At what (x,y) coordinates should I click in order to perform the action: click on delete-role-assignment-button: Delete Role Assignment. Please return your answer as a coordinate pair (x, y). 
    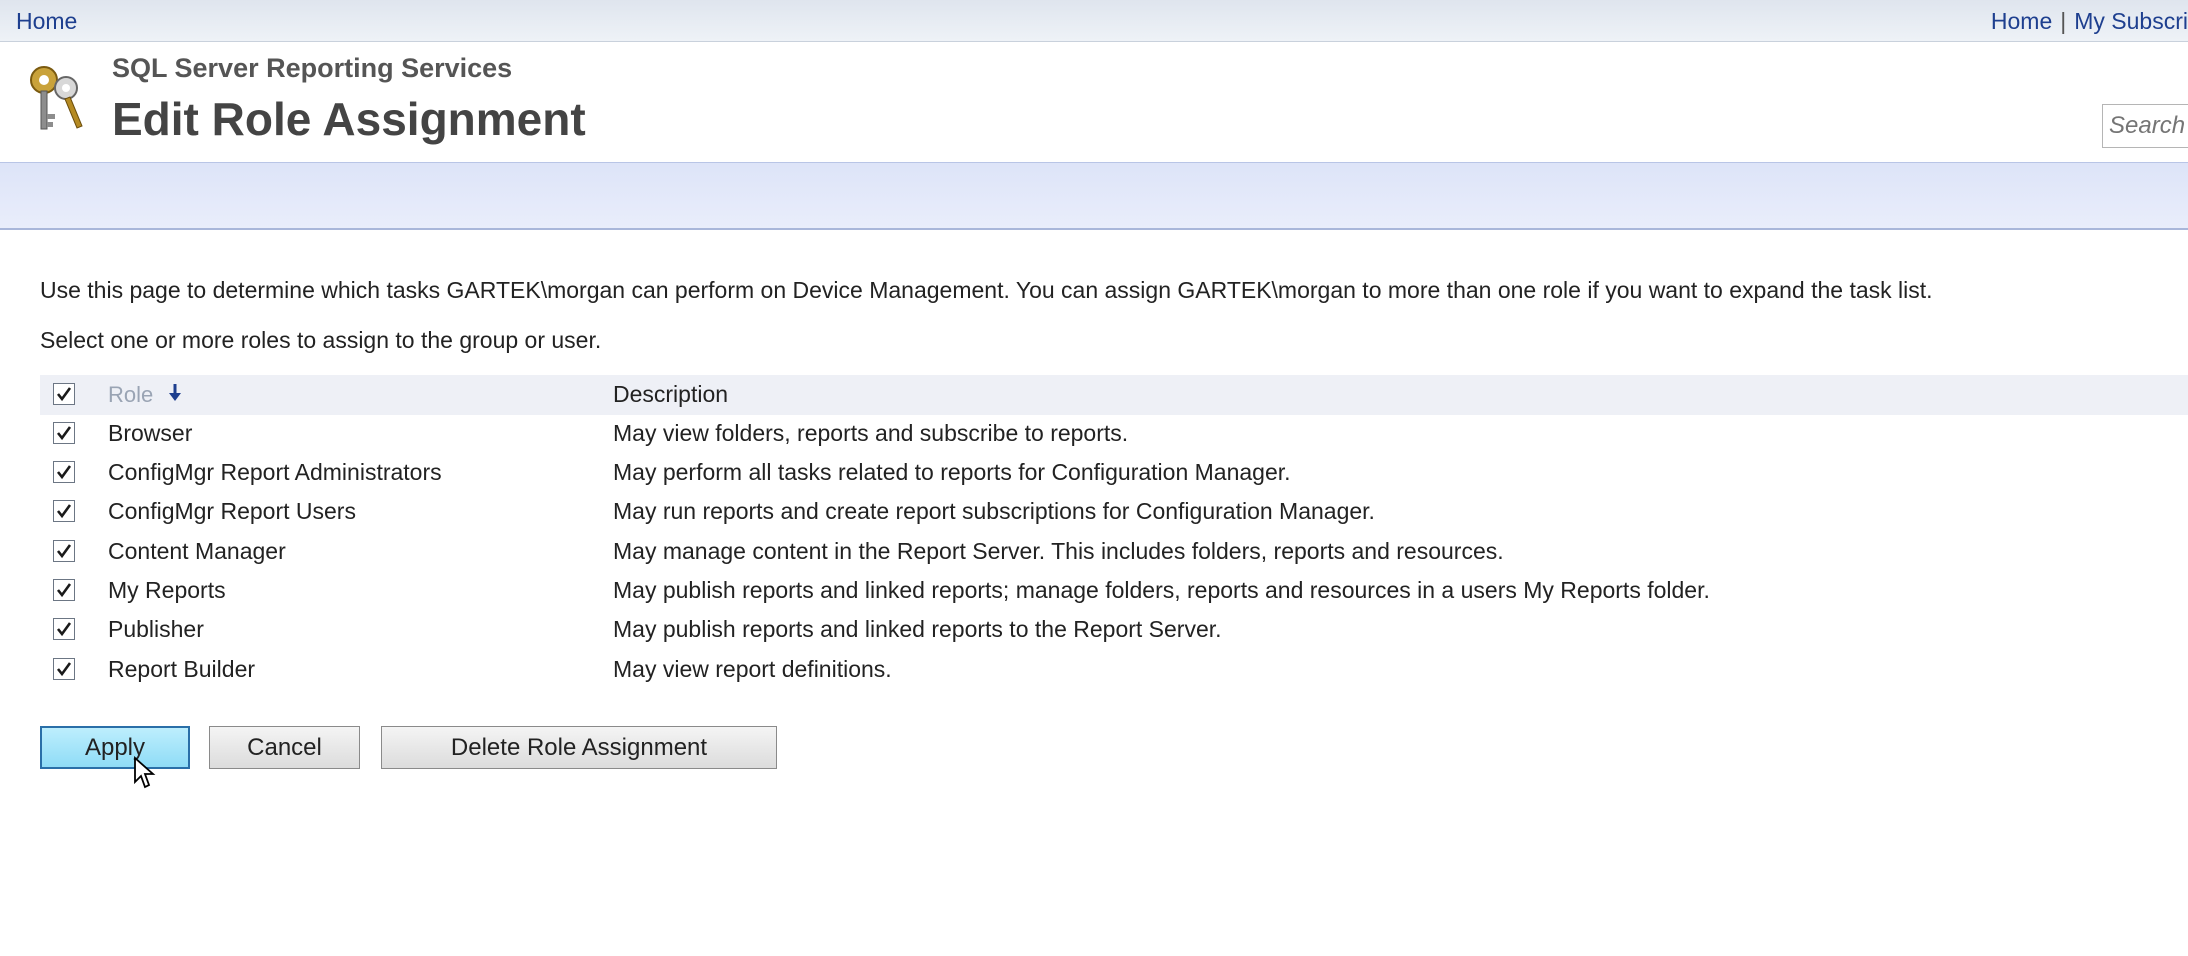
    Looking at the image, I should click on (579, 747).